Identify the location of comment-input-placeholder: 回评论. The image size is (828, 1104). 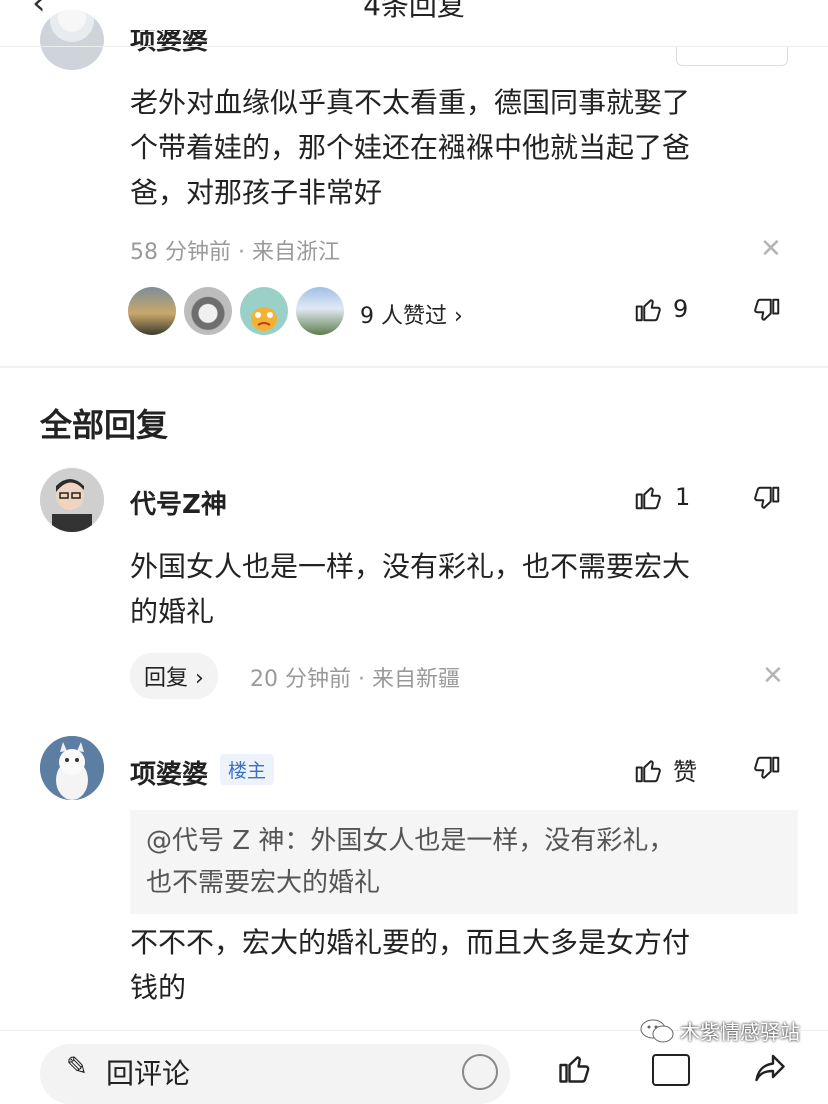
(148, 1073).